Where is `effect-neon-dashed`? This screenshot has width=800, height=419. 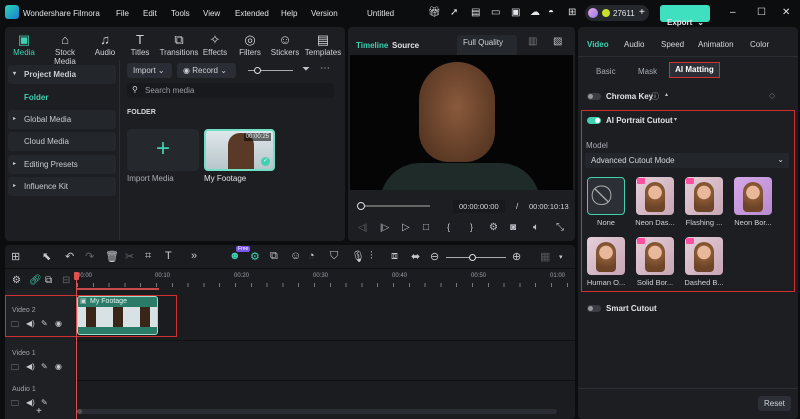 effect-neon-dashed is located at coordinates (655, 196).